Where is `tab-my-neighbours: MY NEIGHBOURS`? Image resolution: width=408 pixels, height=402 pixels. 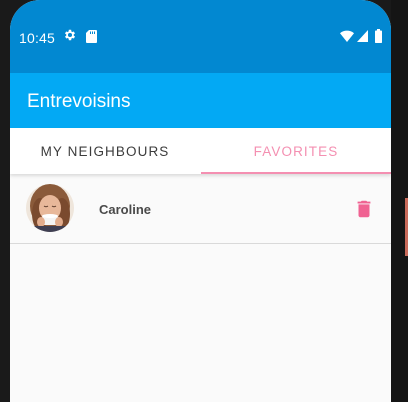 tab-my-neighbours: MY NEIGHBOURS is located at coordinates (105, 151).